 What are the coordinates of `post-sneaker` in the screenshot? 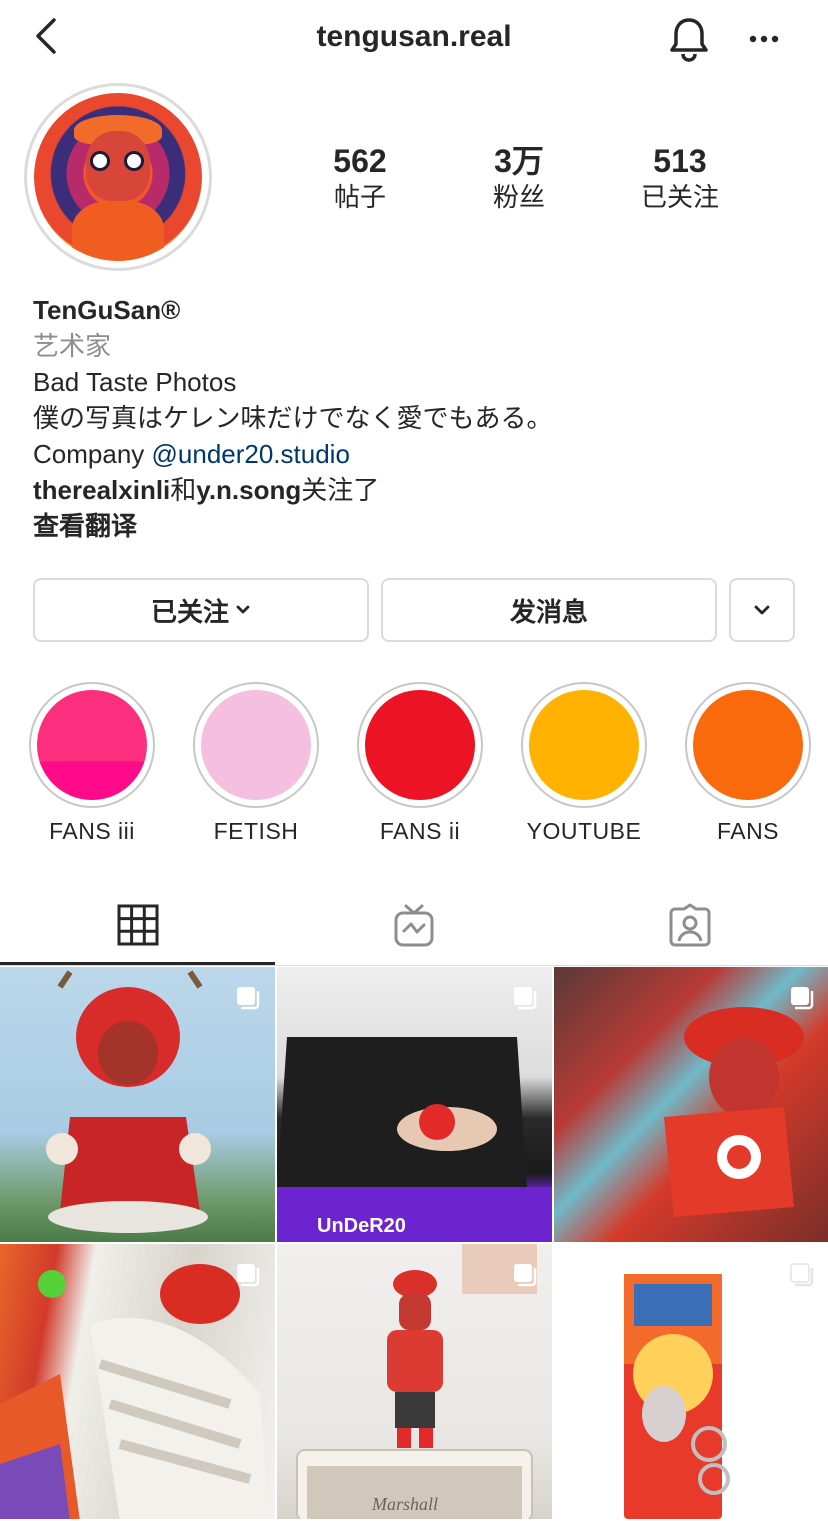 It's located at (137, 1381).